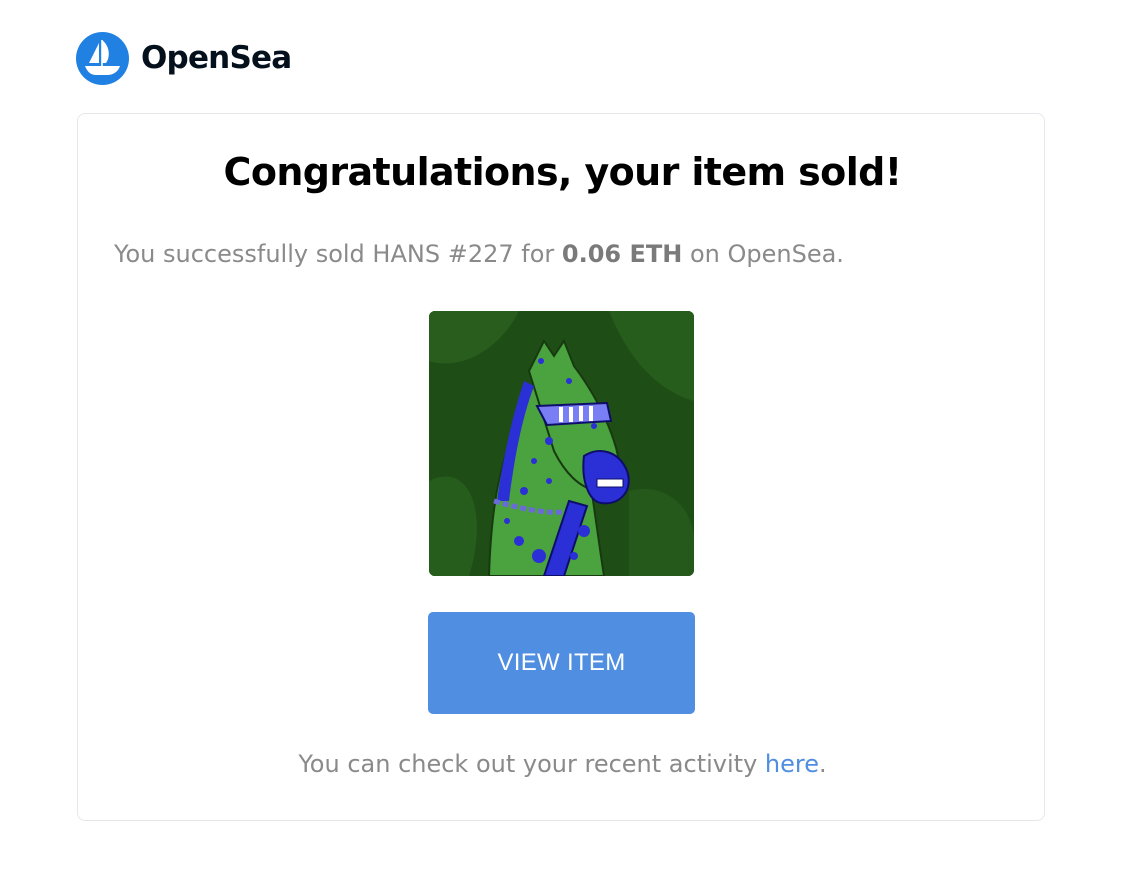  Describe the element at coordinates (216, 58) in the screenshot. I see `brand-name: OpenSea` at that location.